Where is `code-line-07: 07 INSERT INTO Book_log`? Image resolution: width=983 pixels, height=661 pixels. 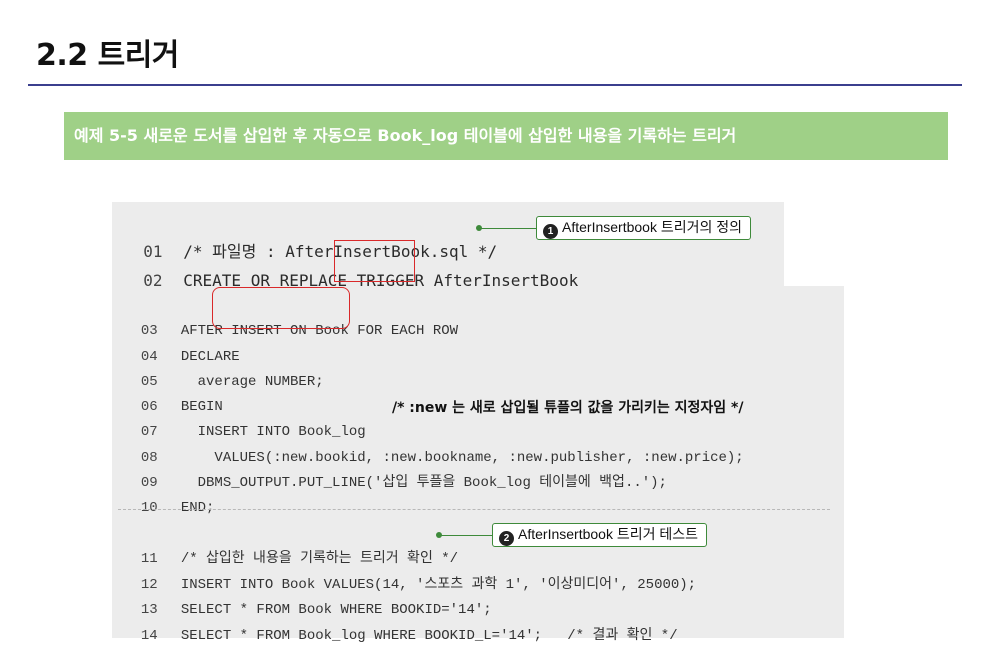
code-line-07: 07 INSERT INTO Book_log is located at coordinates (245, 418).